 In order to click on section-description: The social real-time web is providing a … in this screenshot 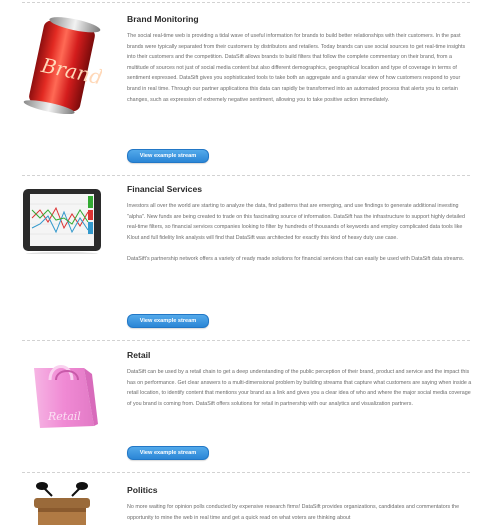, I will do `click(296, 68)`.